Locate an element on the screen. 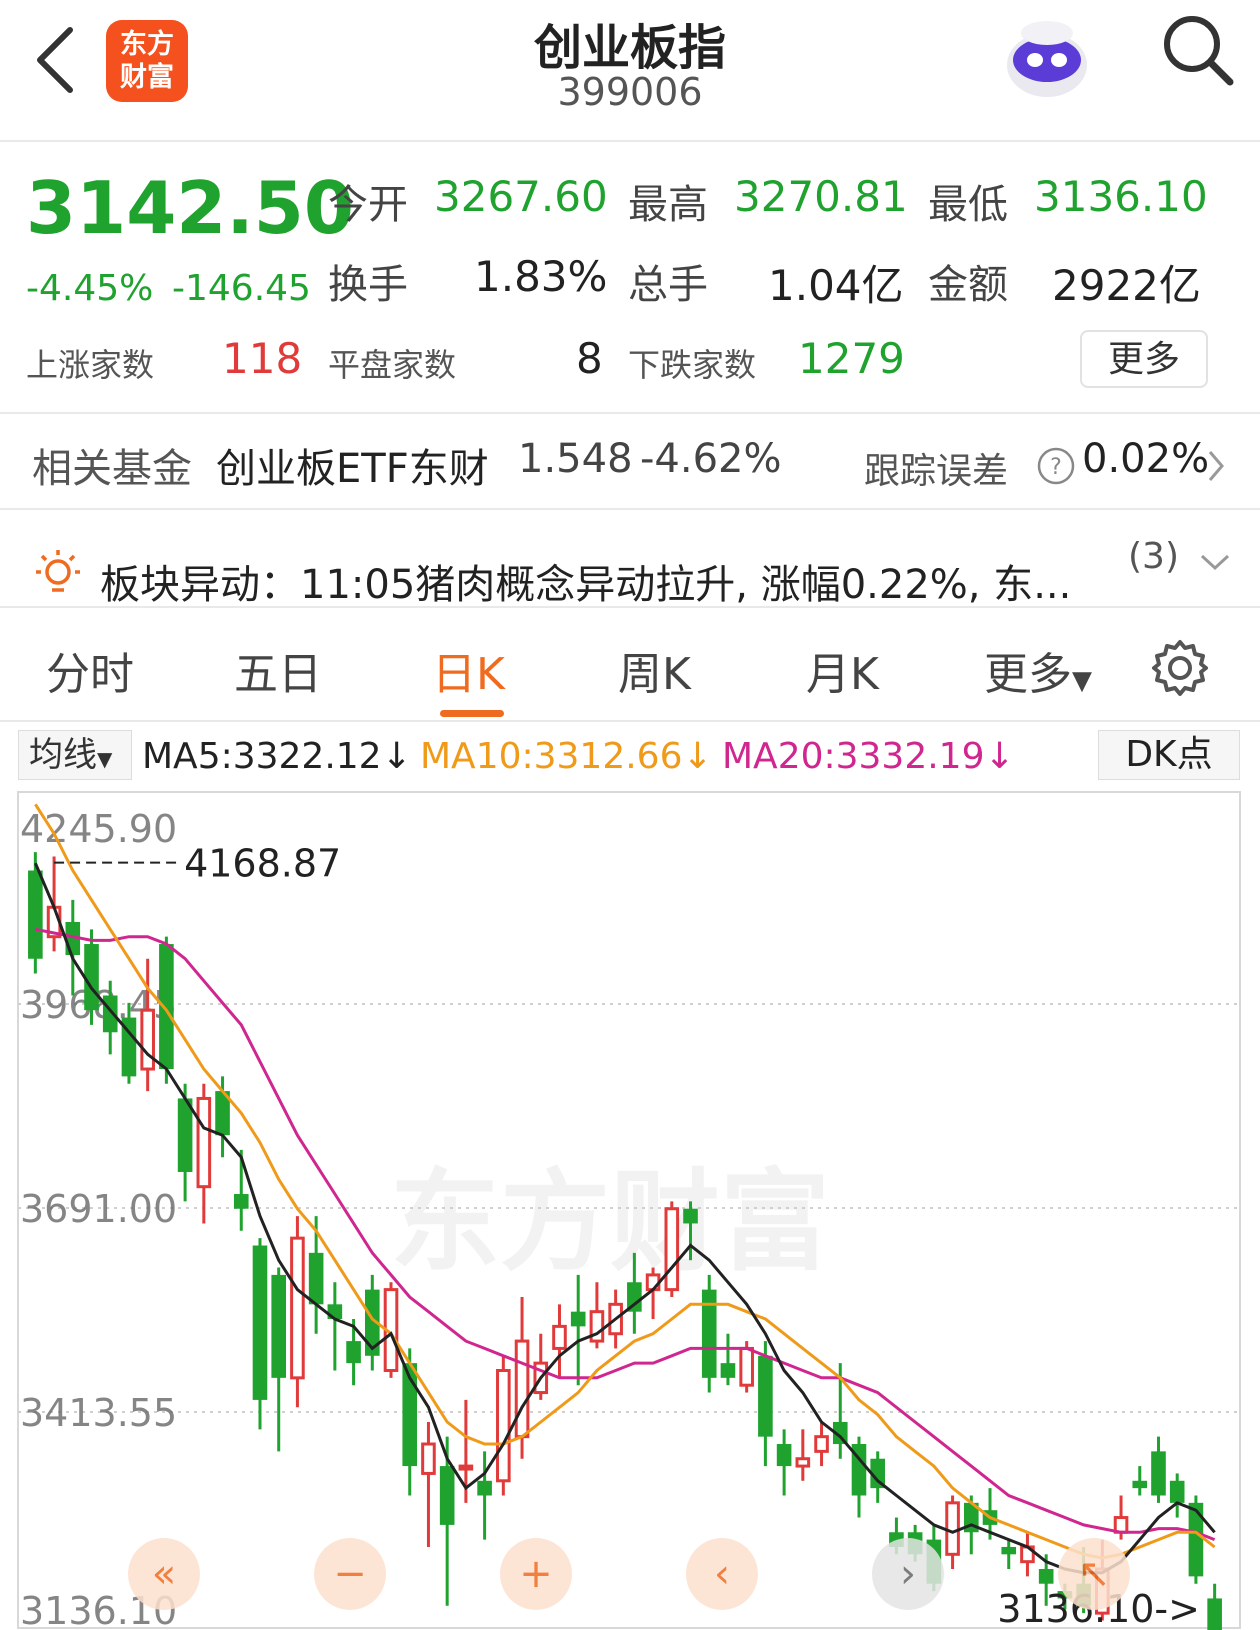 Image resolution: width=1260 pixels, height=1630 pixels. alert-count: (3) is located at coordinates (1153, 556).